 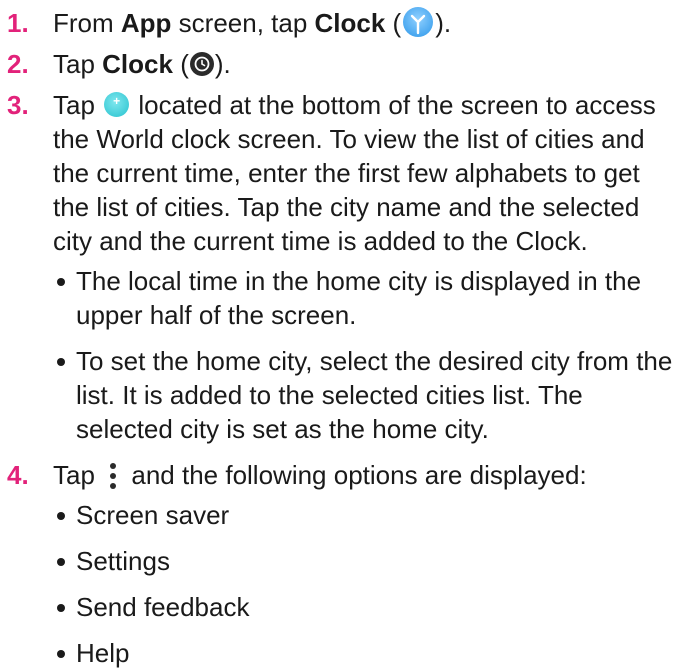 What do you see at coordinates (243, 23) in the screenshot?
I see `step-text: screen, tap` at bounding box center [243, 23].